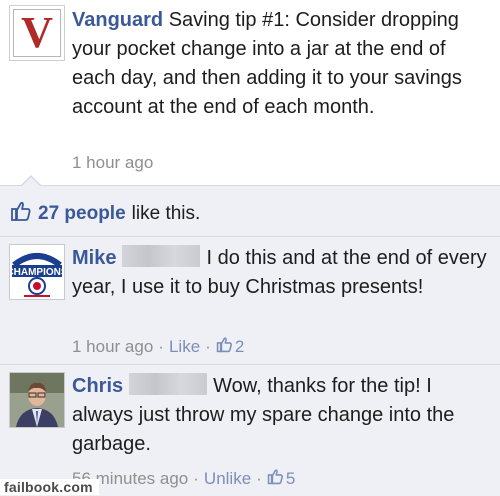 Image resolution: width=500 pixels, height=496 pixels. Describe the element at coordinates (290, 479) in the screenshot. I see `comment-like-count: 5` at that location.